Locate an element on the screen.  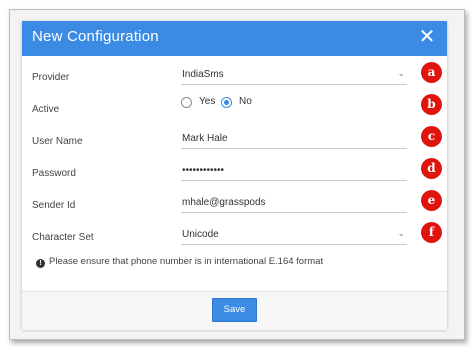
dialog-footer: Save is located at coordinates (234, 310).